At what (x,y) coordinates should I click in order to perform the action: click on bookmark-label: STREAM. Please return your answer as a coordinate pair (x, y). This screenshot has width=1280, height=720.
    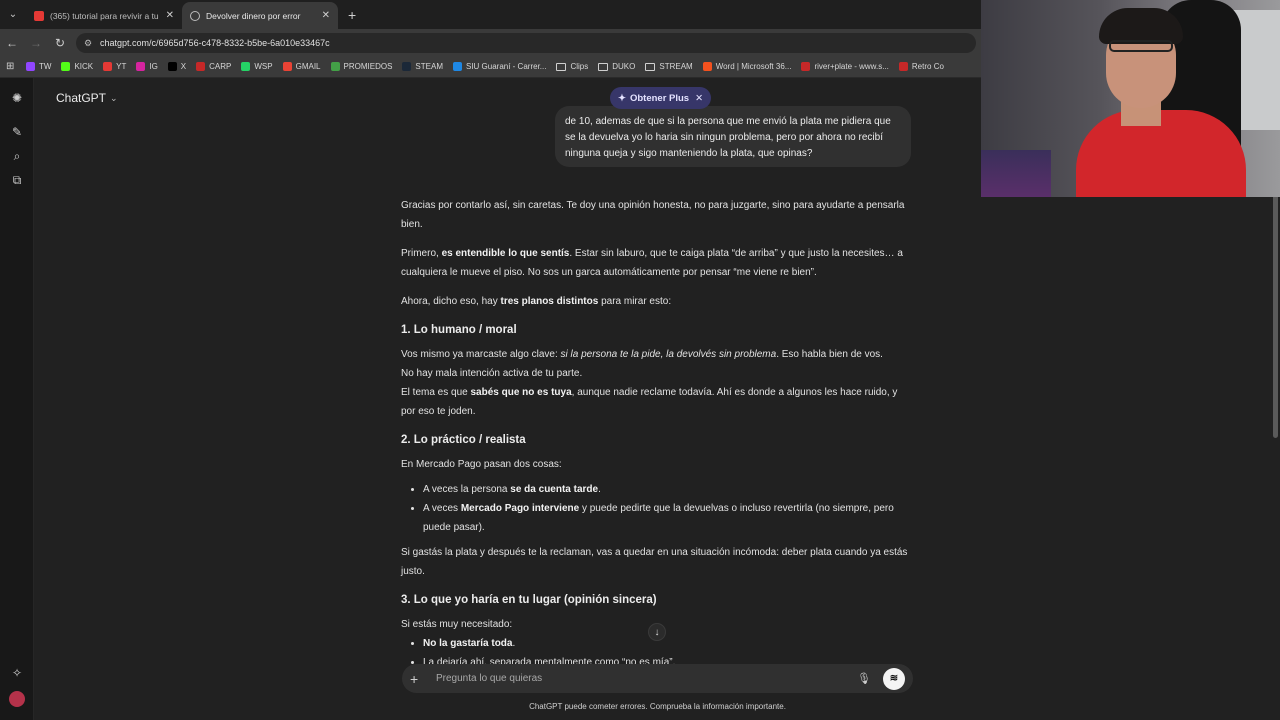
    Looking at the image, I should click on (676, 66).